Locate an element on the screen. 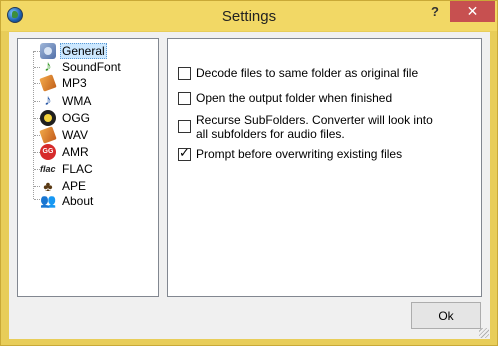  open-output-folder-checkbox is located at coordinates (184, 98).